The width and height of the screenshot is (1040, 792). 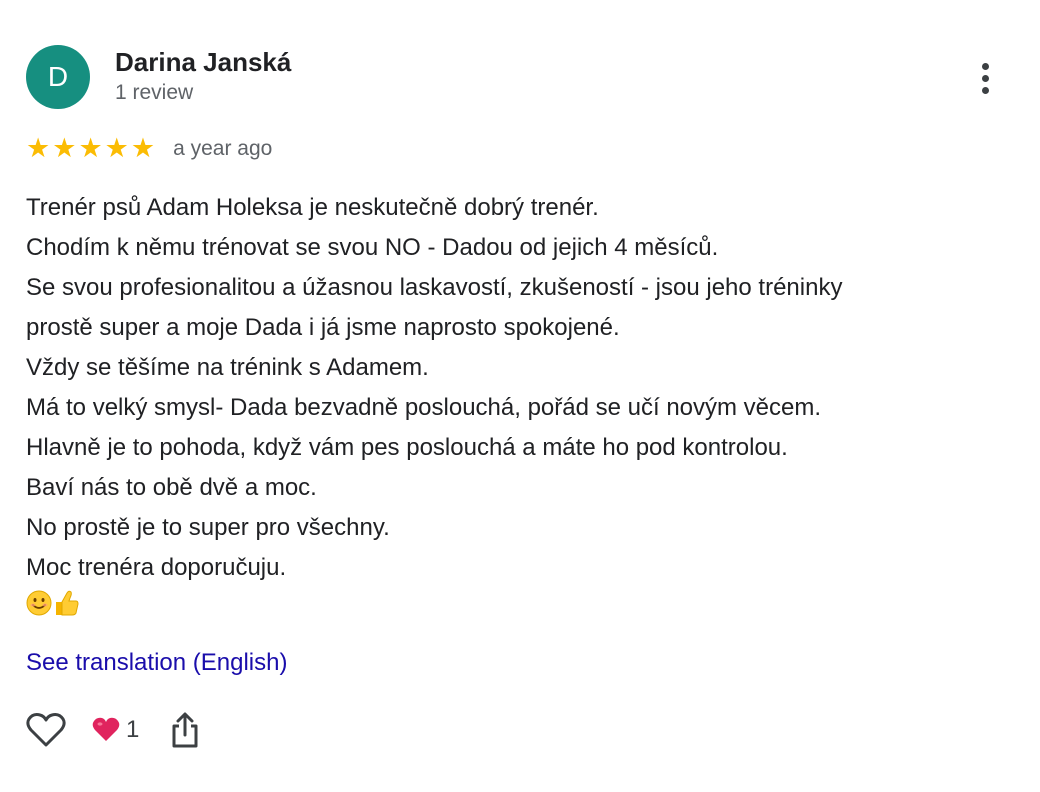 I want to click on smiling-face-icon, so click(x=39, y=603).